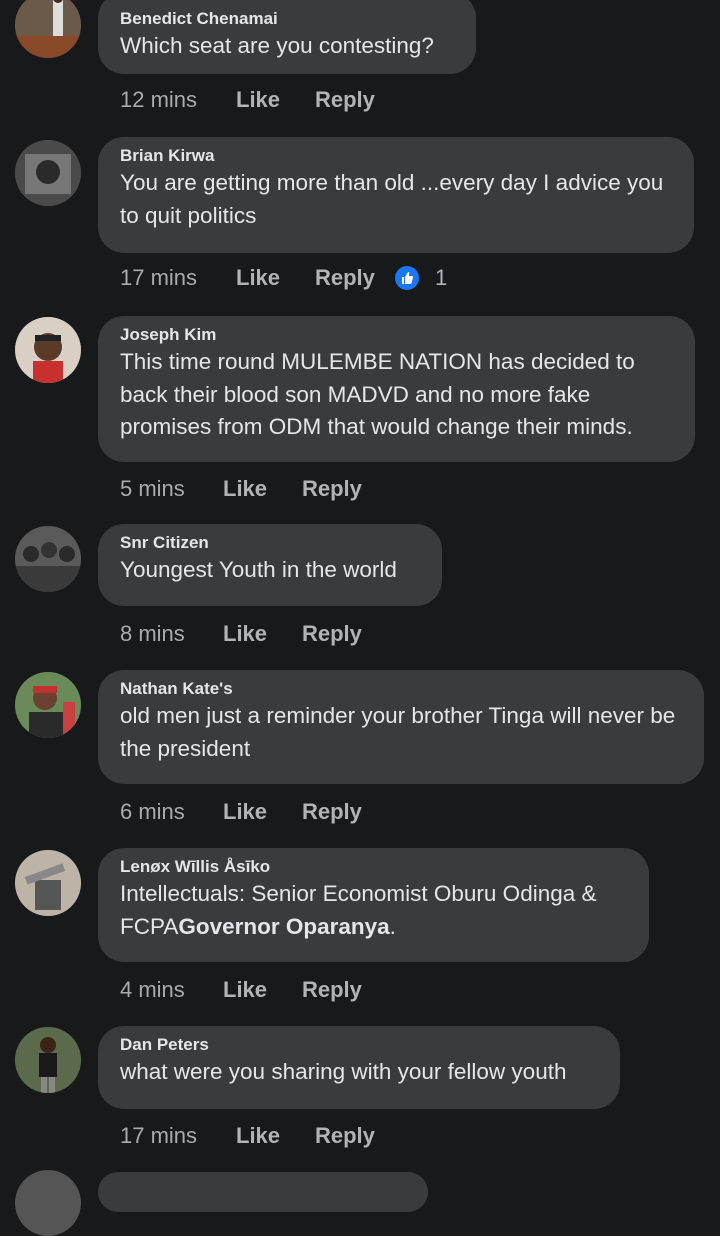  What do you see at coordinates (396, 334) in the screenshot?
I see `comment-author: Joseph Kim` at bounding box center [396, 334].